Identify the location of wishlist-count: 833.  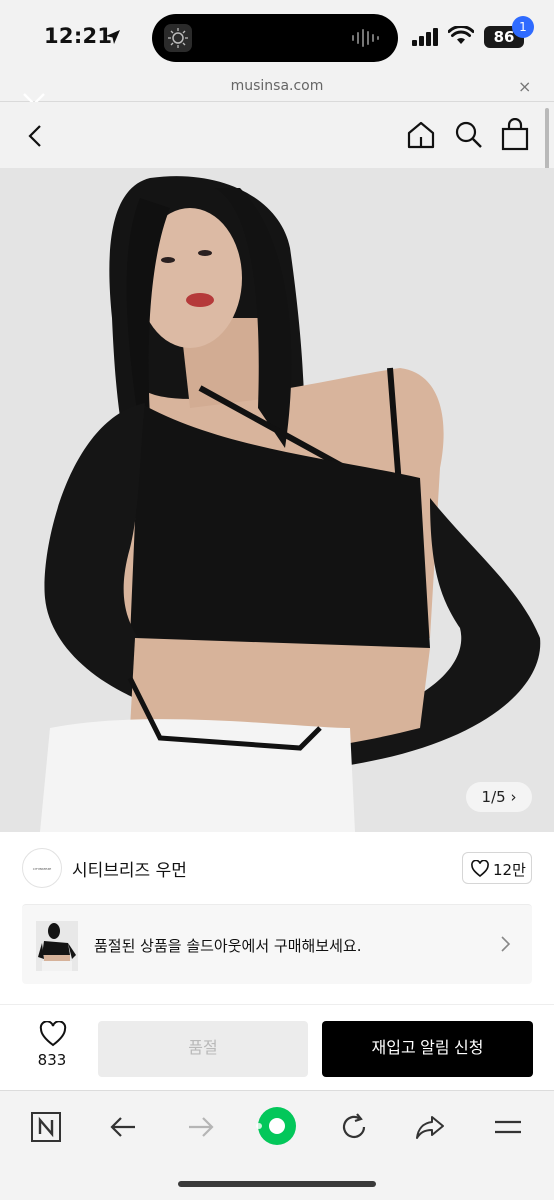
(52, 1060).